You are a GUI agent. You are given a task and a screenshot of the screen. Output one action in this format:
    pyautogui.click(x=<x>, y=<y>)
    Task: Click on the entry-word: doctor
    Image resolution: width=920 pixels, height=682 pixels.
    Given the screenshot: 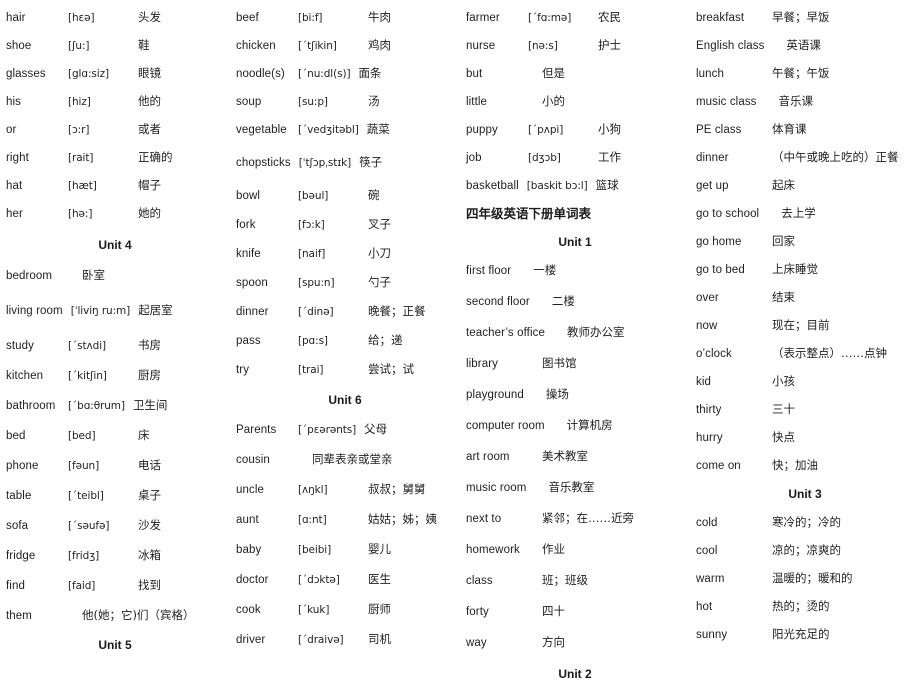 What is the action you would take?
    pyautogui.click(x=252, y=580)
    